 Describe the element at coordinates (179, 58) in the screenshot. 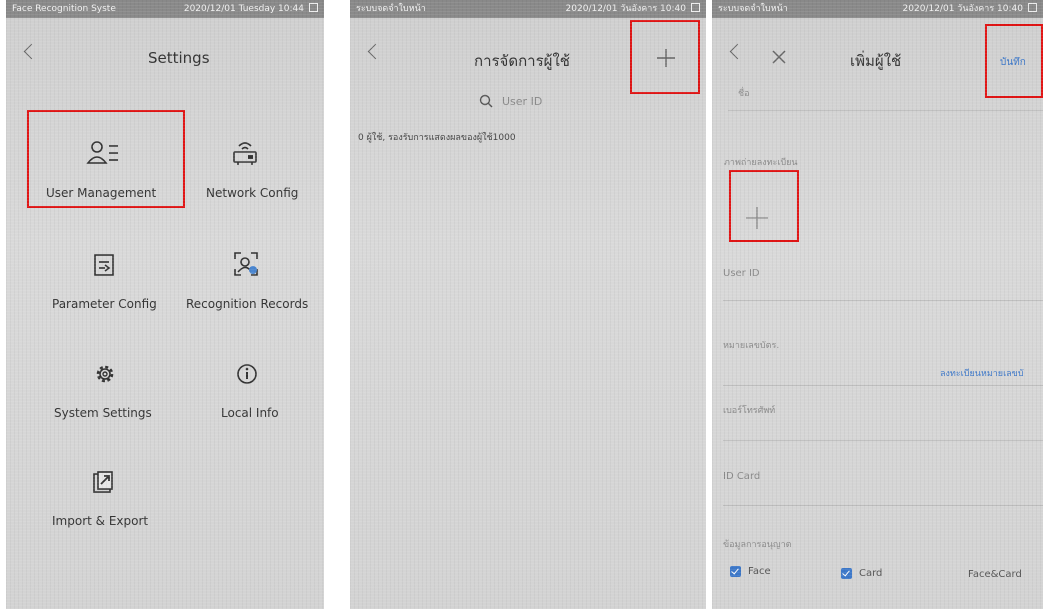

I see `page-title: Settings` at that location.